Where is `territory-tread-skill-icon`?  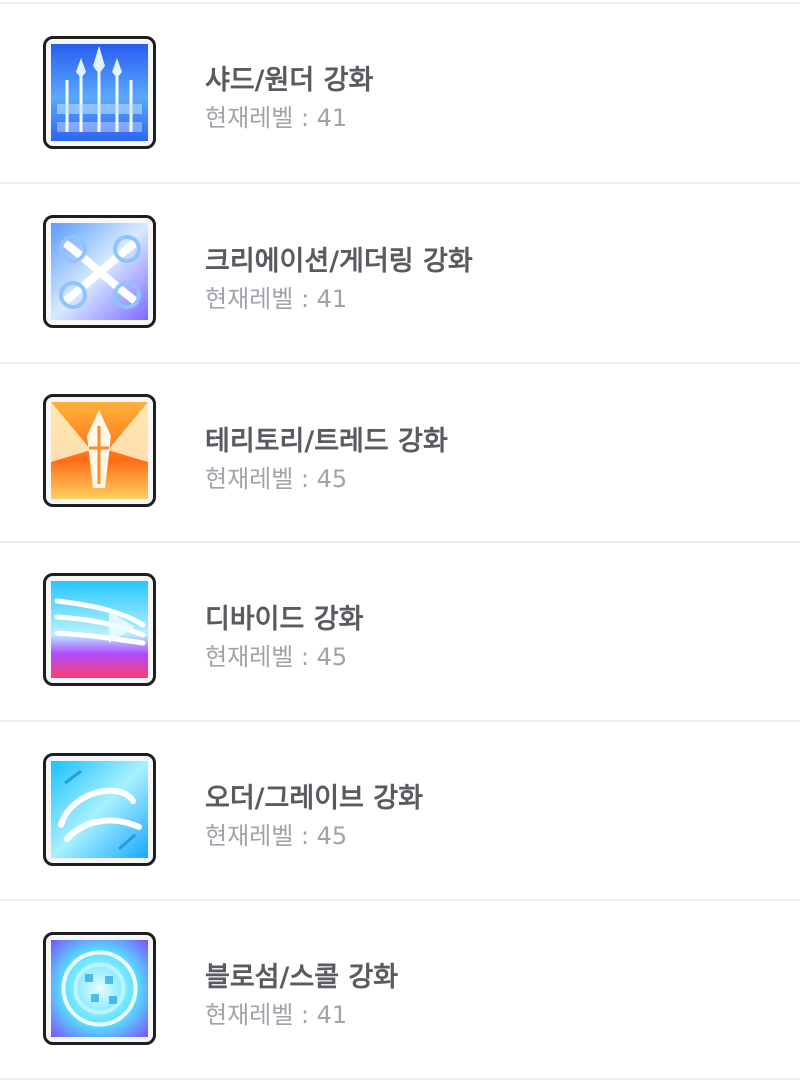
territory-tread-skill-icon is located at coordinates (99, 450).